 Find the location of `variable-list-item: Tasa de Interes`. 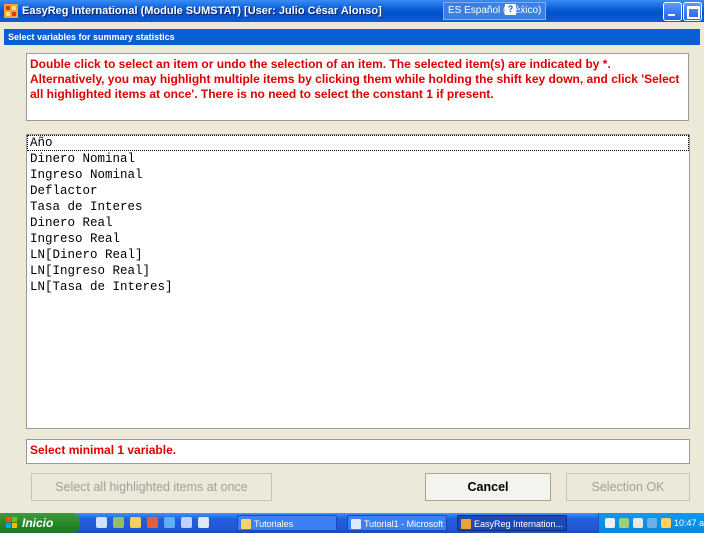

variable-list-item: Tasa de Interes is located at coordinates (358, 207).